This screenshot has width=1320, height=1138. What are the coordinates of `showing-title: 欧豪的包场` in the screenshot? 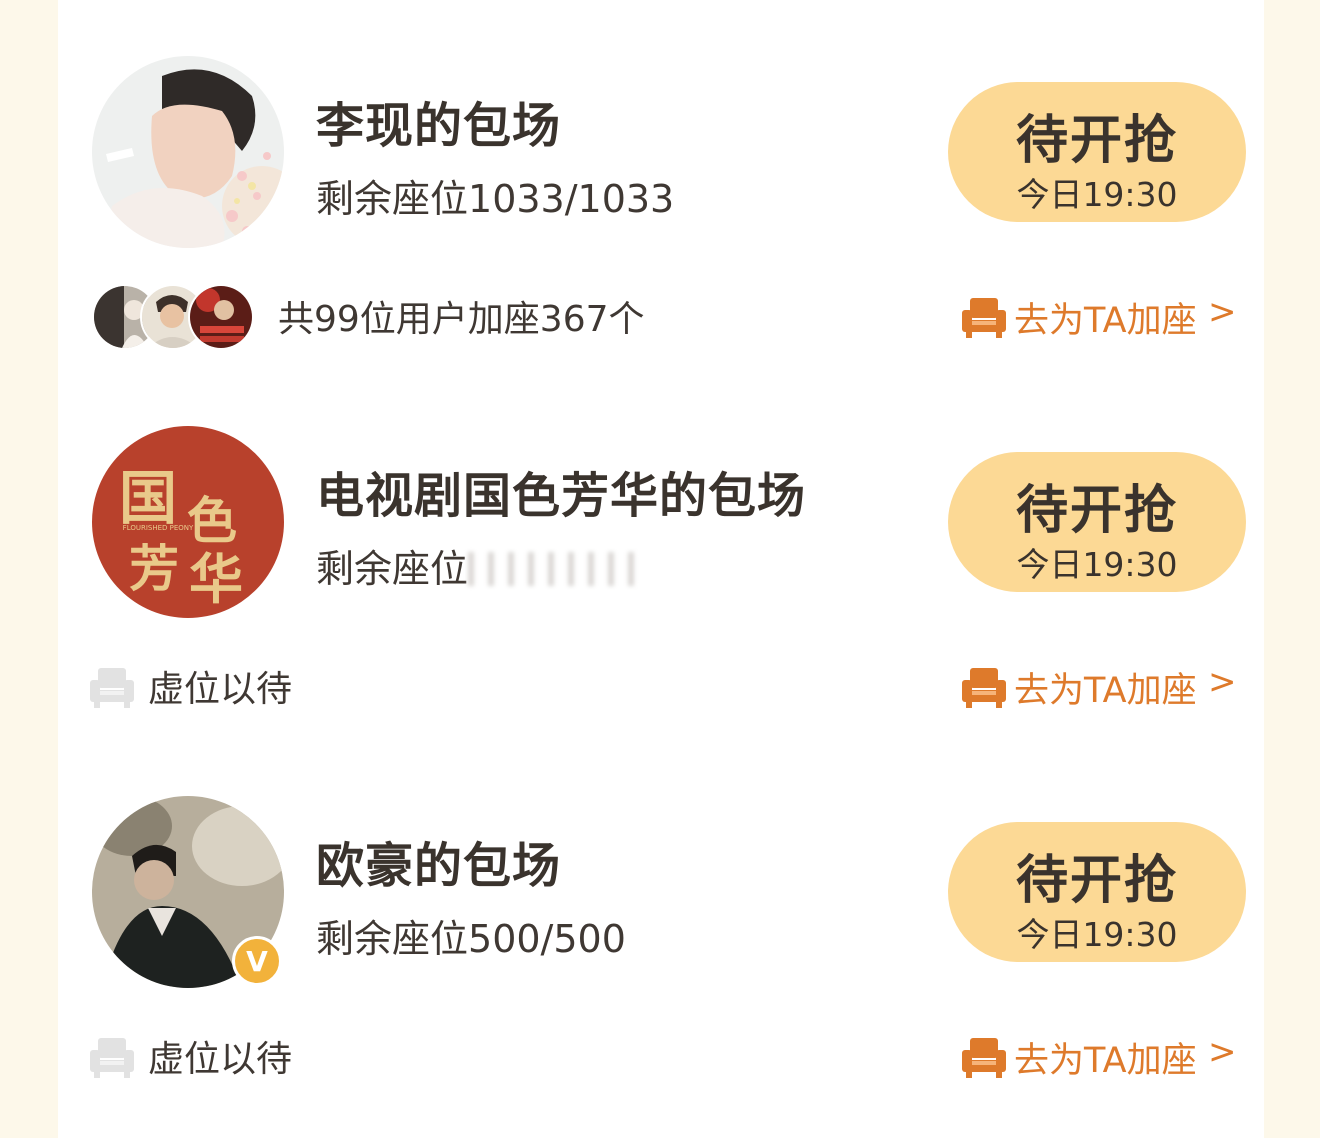 It's located at (439, 866).